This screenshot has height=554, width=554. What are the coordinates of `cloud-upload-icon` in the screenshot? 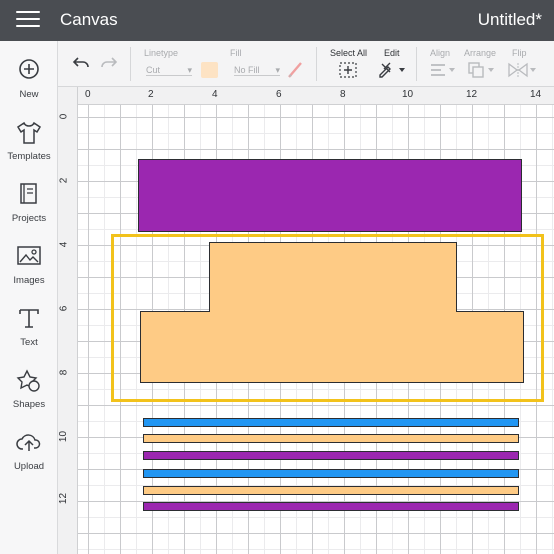 It's located at (28, 442).